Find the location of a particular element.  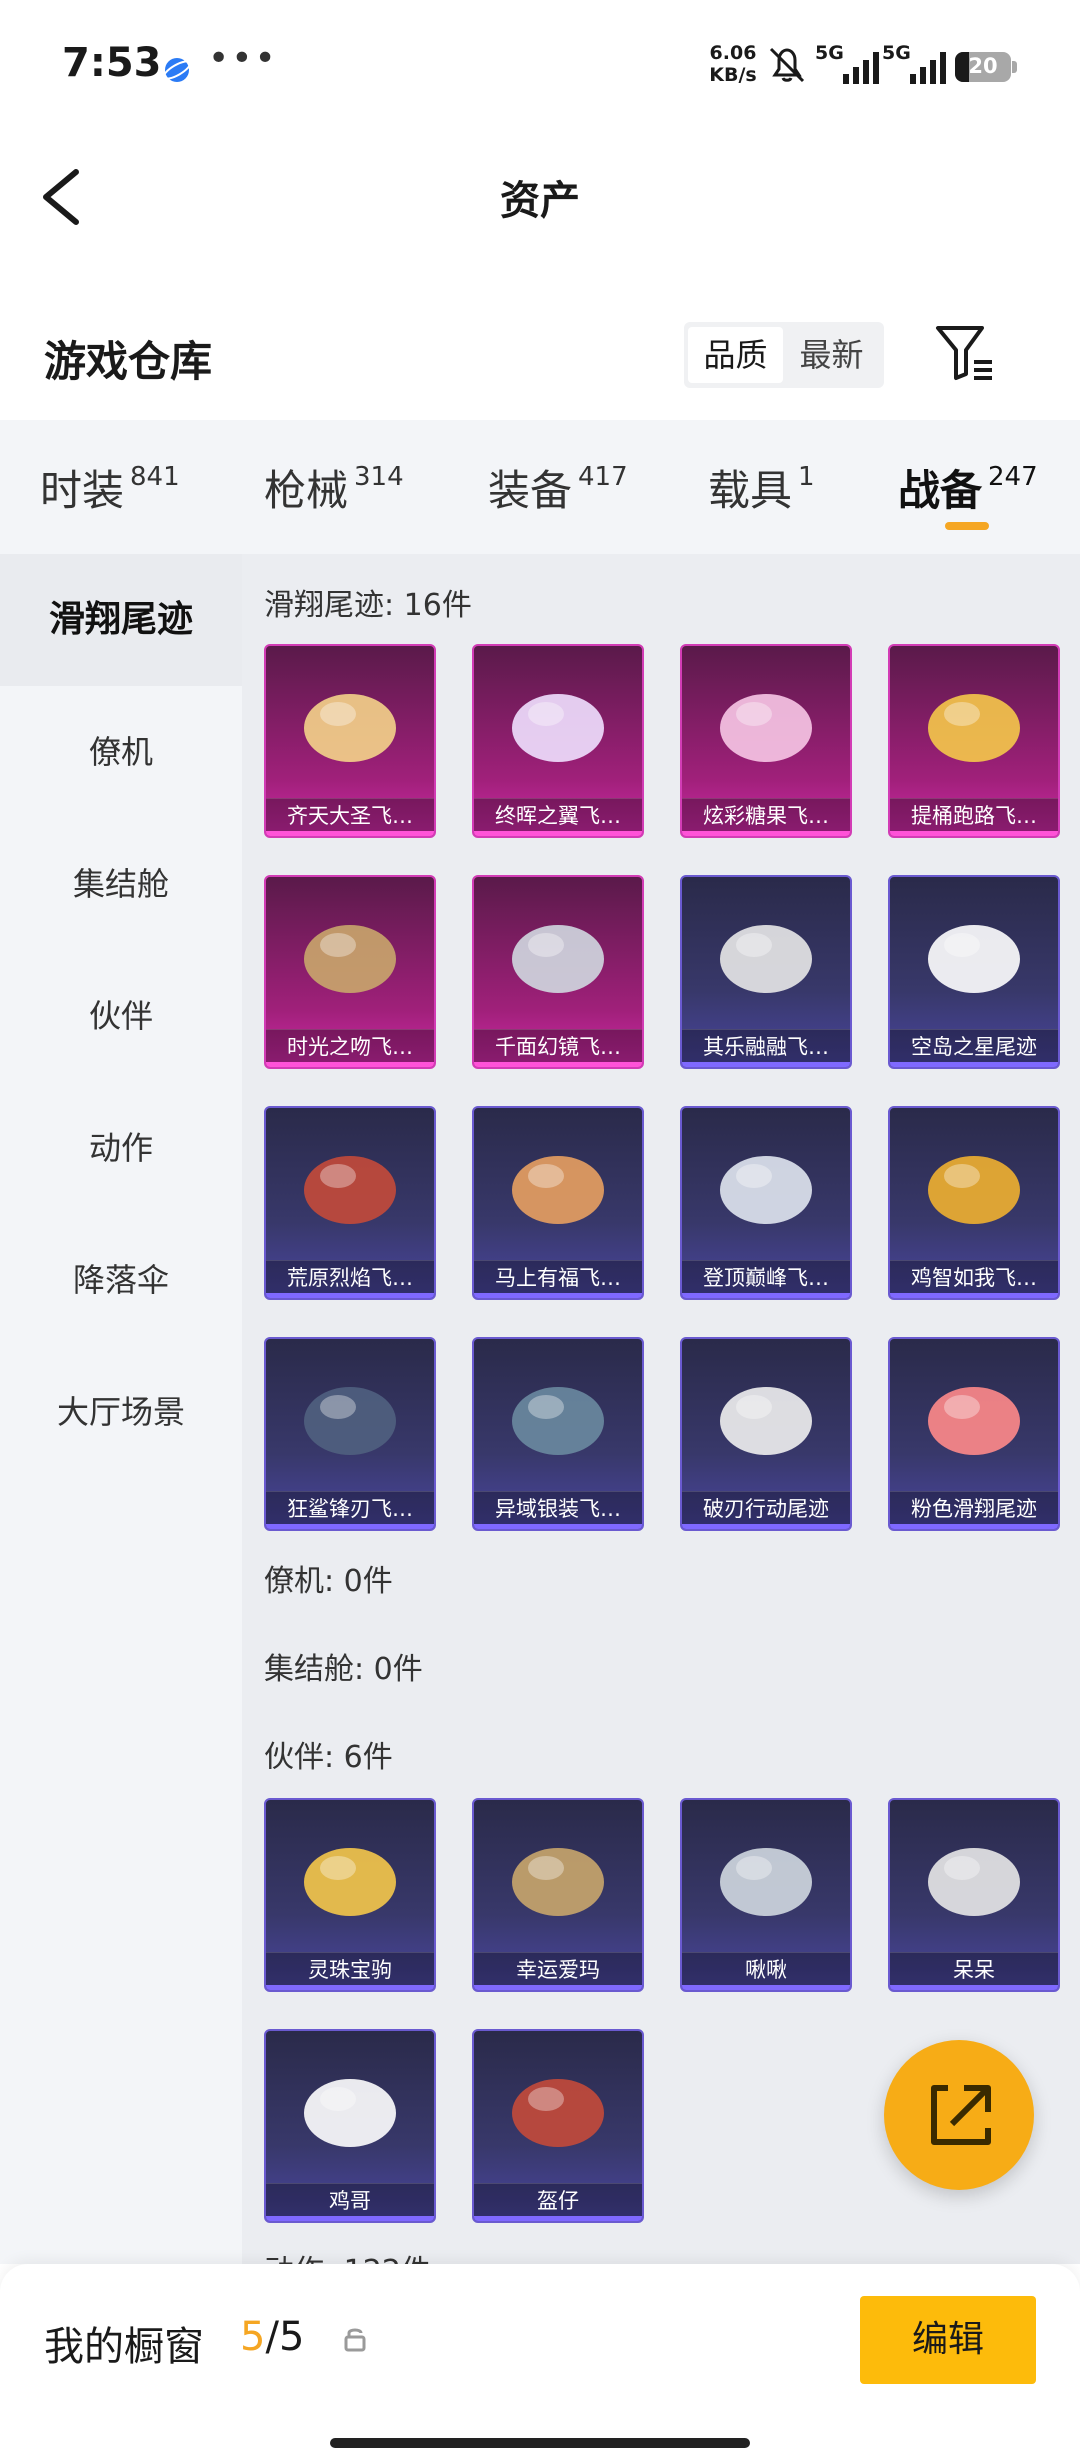

sidebar-item-action: 动作 is located at coordinates (121, 1148).